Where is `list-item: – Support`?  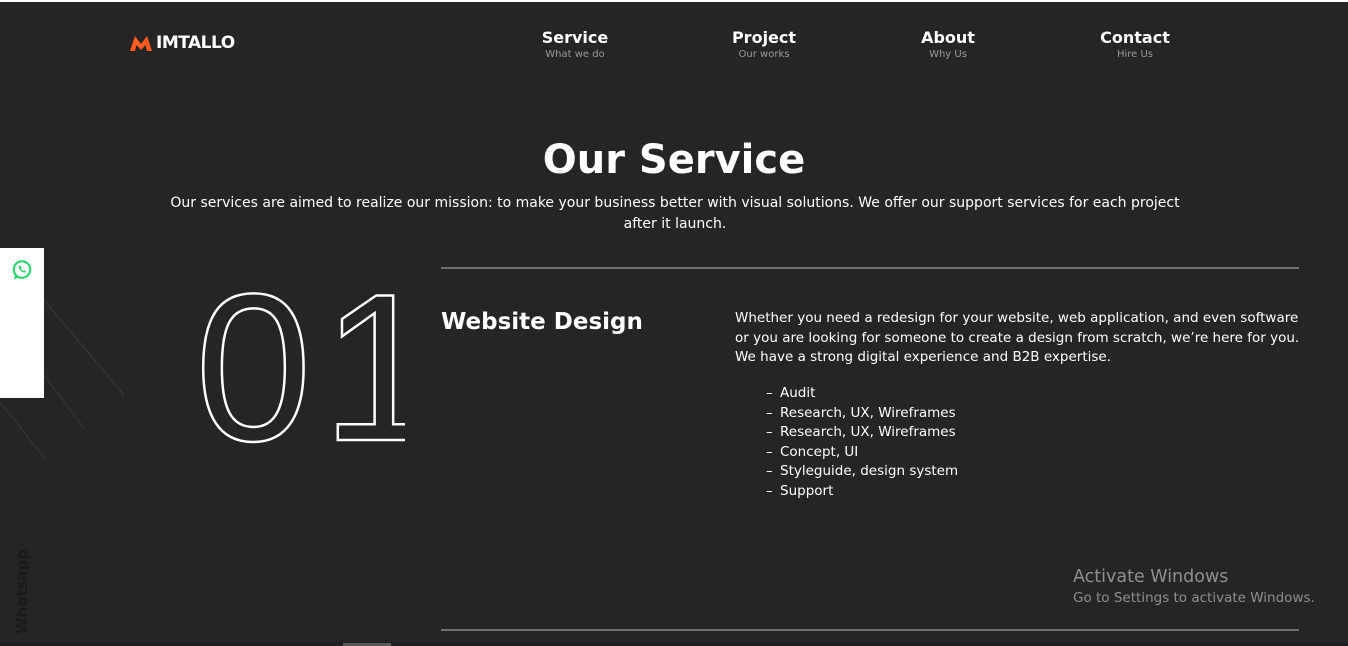
list-item: – Support is located at coordinates (800, 490).